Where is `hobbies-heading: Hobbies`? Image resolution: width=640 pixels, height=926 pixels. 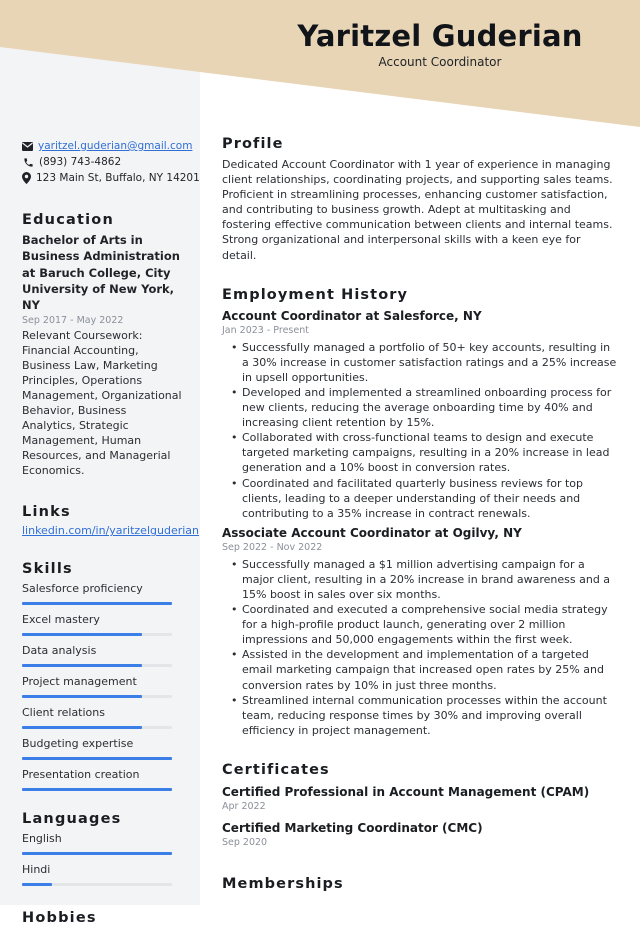 hobbies-heading: Hobbies is located at coordinates (59, 918).